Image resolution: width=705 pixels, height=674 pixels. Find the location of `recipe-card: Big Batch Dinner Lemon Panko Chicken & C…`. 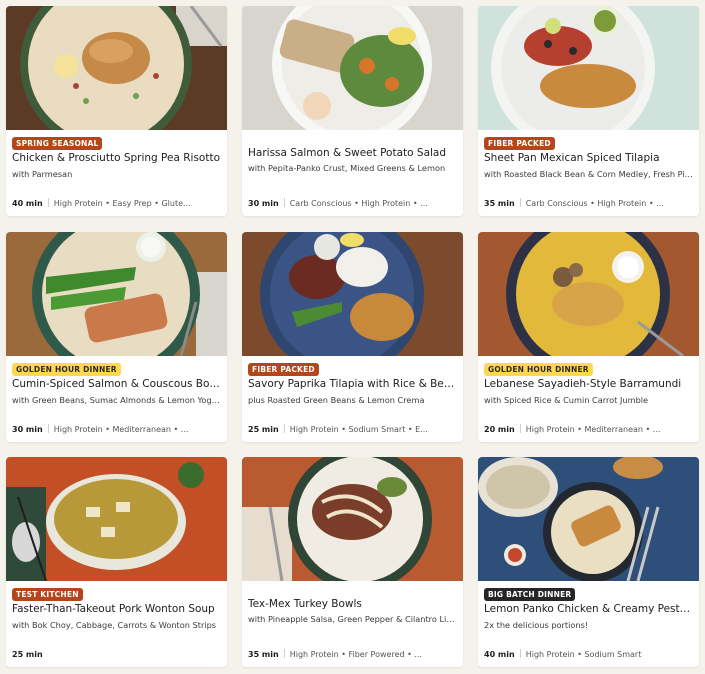

recipe-card: Big Batch Dinner Lemon Panko Chicken & C… is located at coordinates (588, 562).